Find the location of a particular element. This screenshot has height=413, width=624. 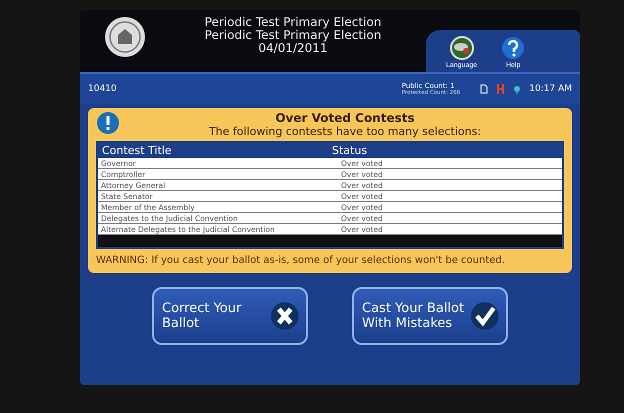

column-header: Status is located at coordinates (350, 150).